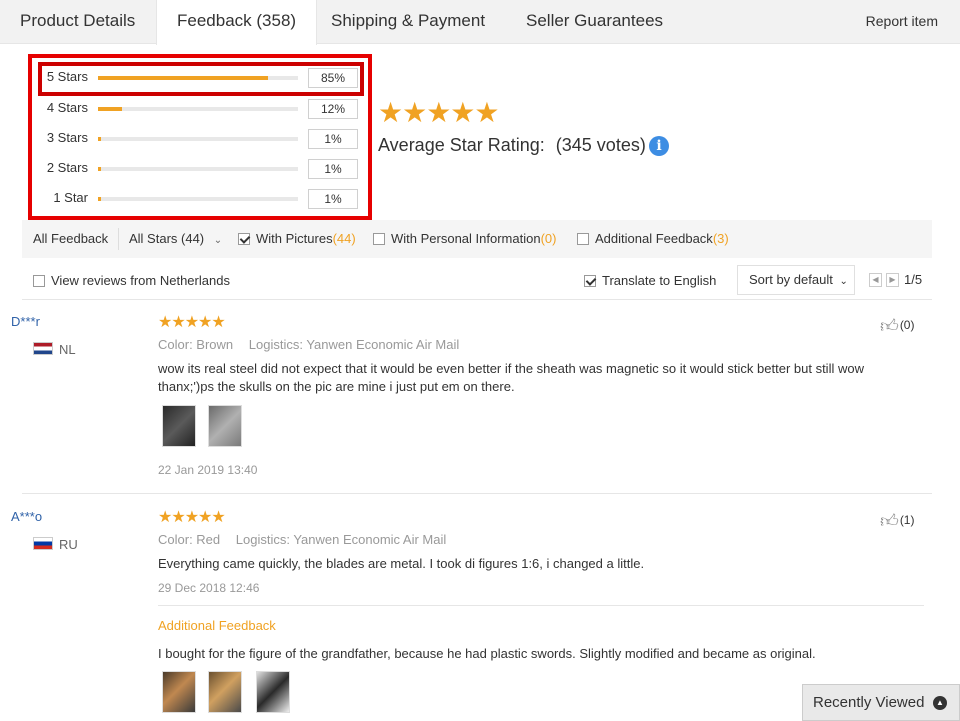 This screenshot has width=960, height=721. I want to click on reviewer-name: A***o, so click(26, 516).